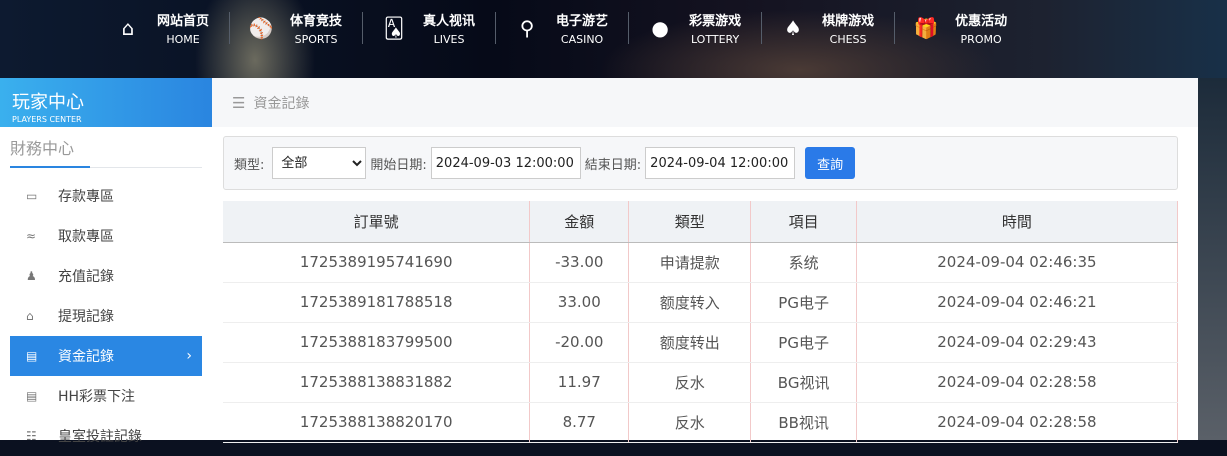  I want to click on column-header: 類型, so click(690, 222).